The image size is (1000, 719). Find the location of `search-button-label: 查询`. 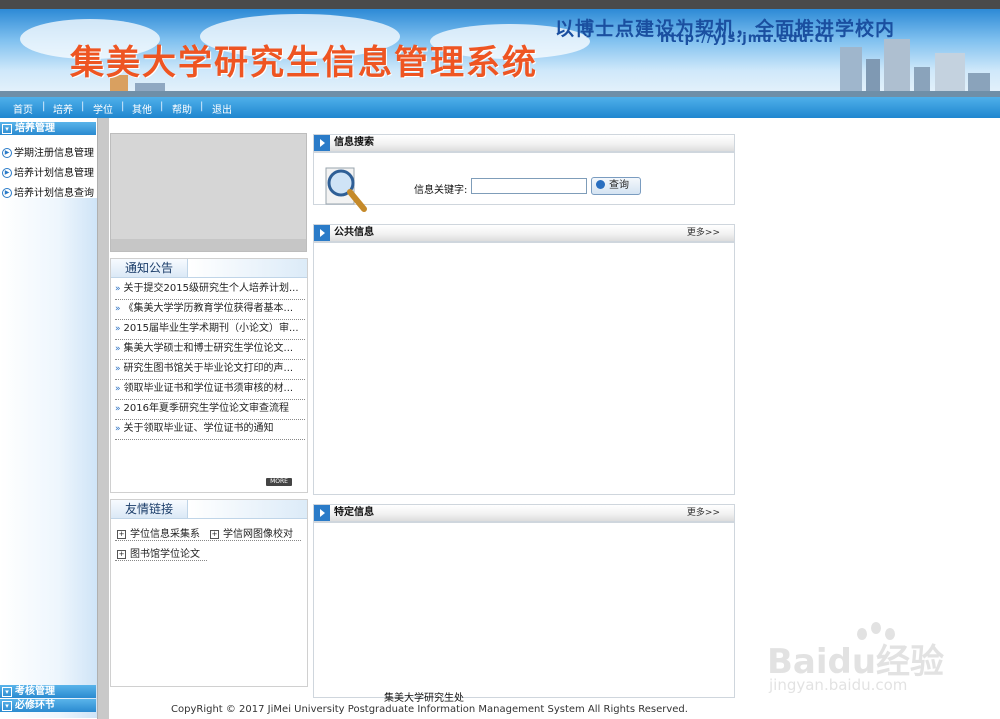

search-button-label: 查询 is located at coordinates (619, 185).